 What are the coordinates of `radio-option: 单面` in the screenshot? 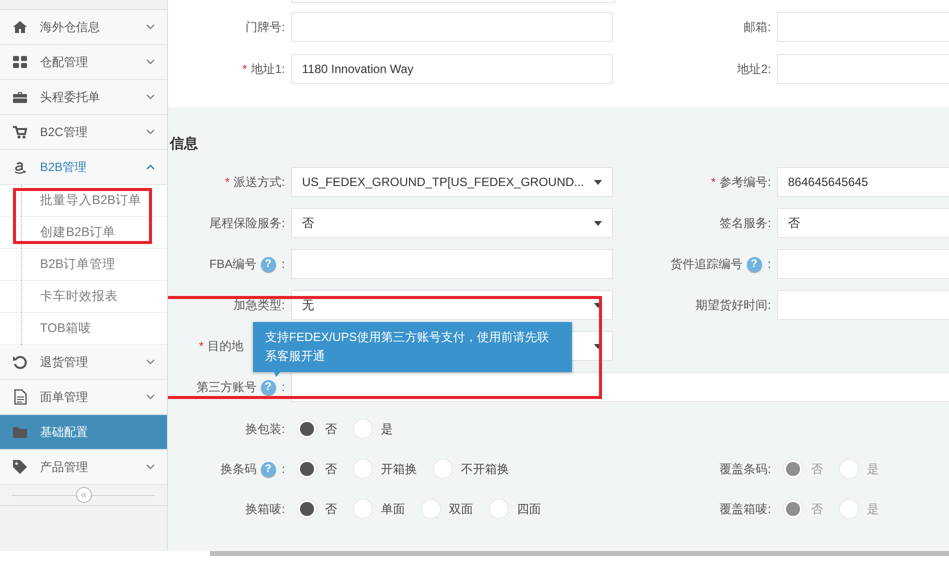 It's located at (379, 509).